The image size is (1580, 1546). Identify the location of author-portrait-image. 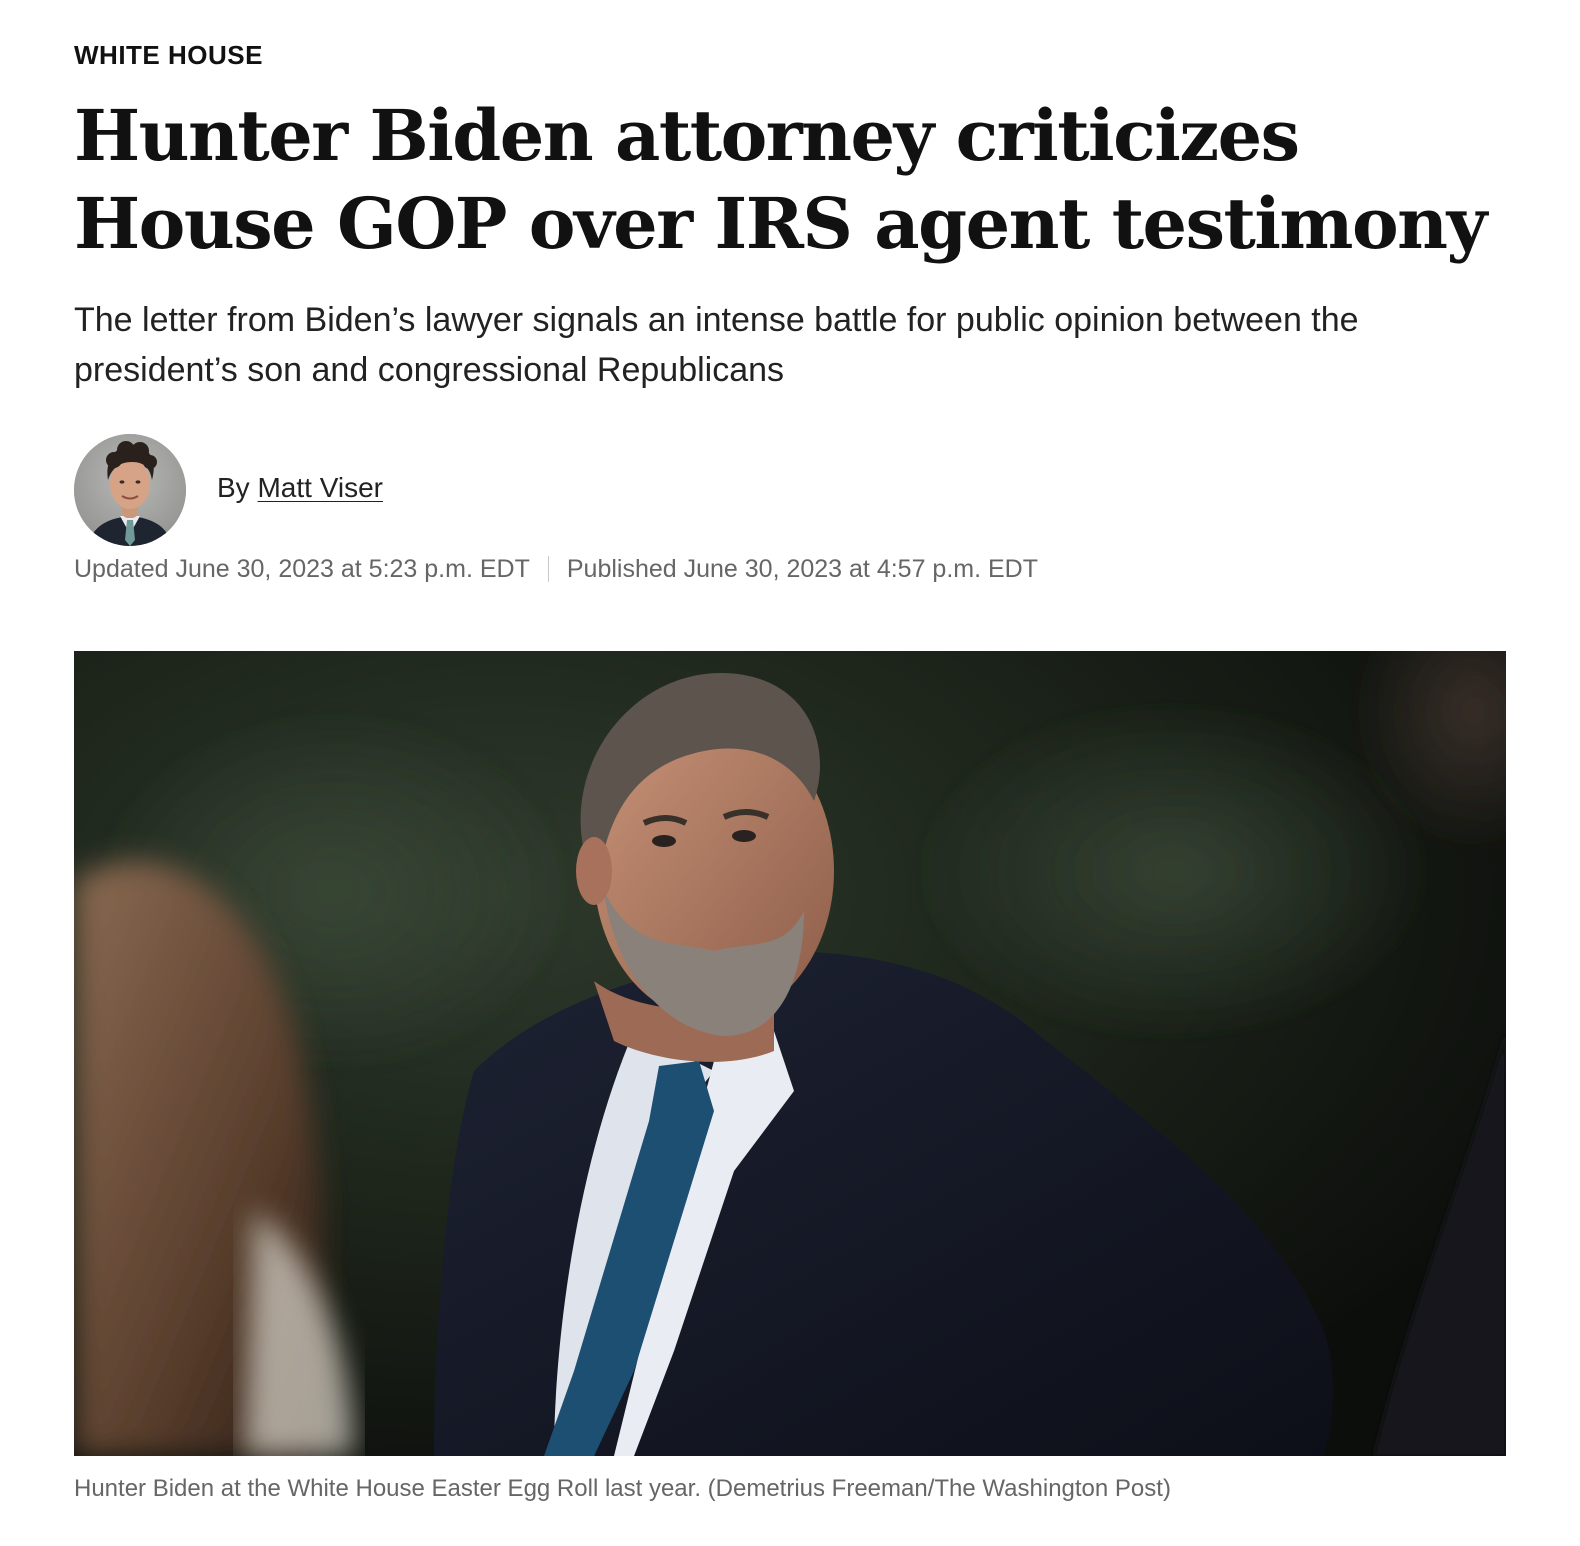
(130, 490).